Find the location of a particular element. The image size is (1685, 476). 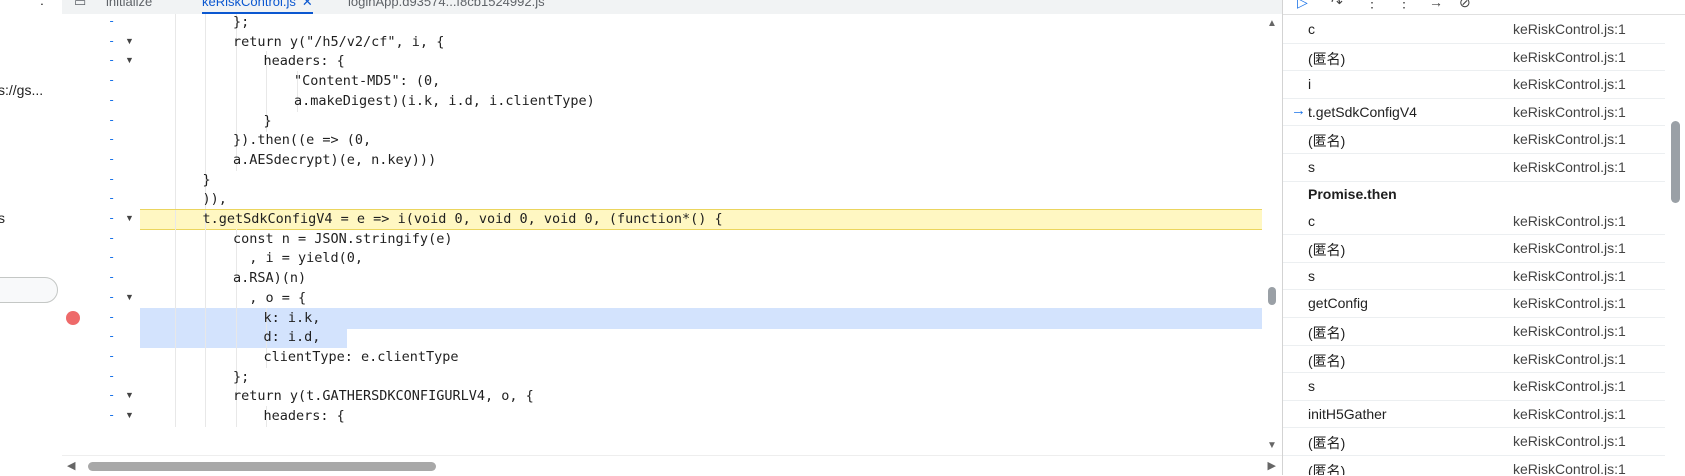

breakpoint-icon is located at coordinates (73, 317).